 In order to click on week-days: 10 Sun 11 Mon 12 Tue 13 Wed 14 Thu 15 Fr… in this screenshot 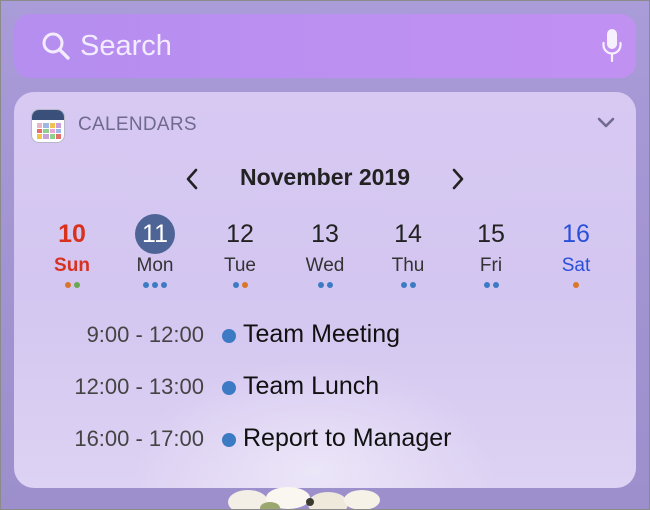, I will do `click(326, 254)`.